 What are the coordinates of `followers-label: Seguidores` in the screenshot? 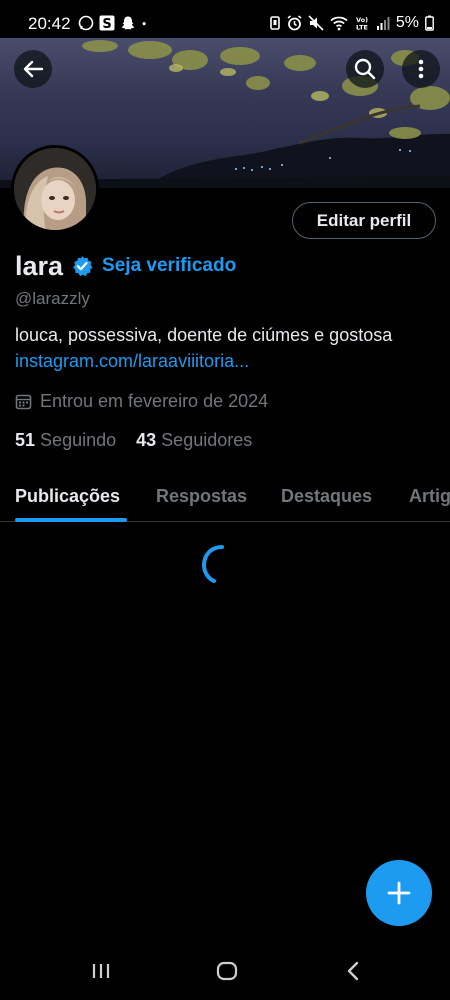 It's located at (207, 440).